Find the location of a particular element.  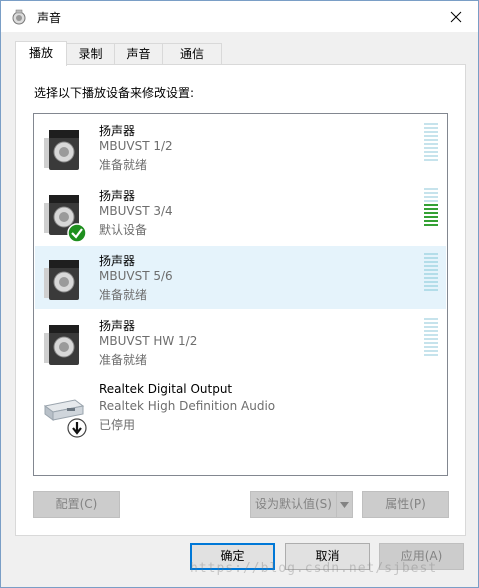

tab-label: 通信 is located at coordinates (191, 54).